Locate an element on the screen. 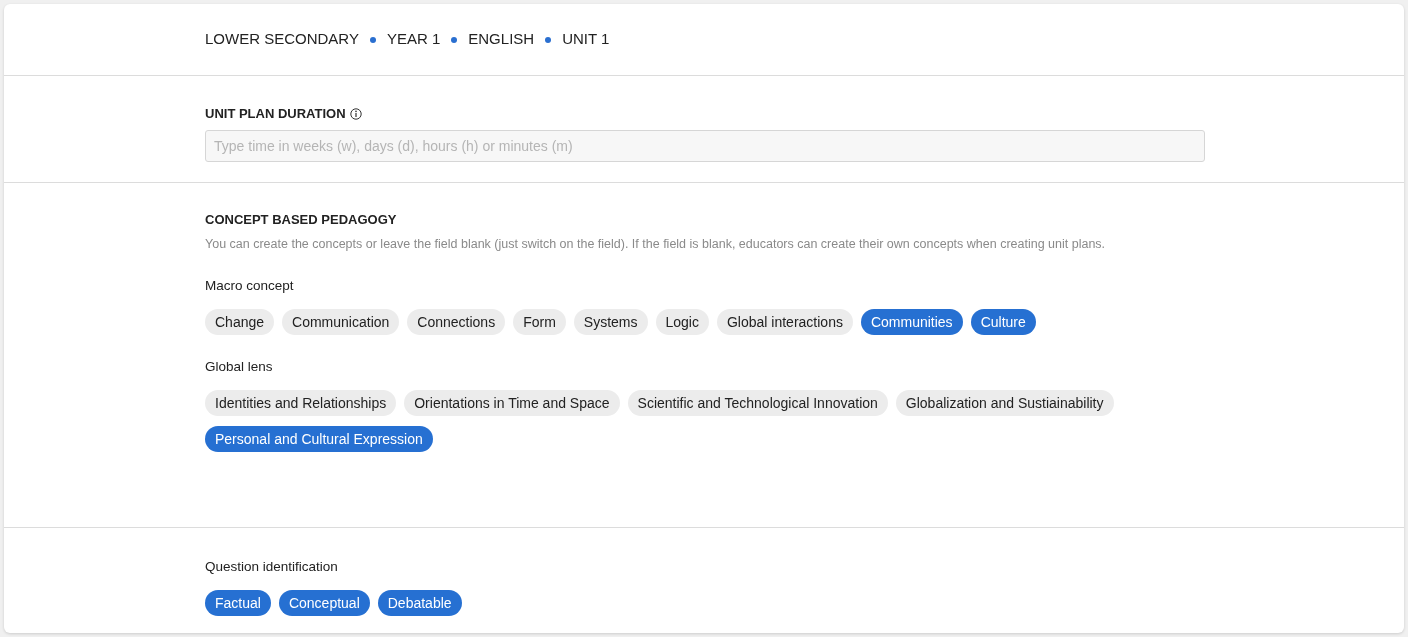  tag-chip: Connections is located at coordinates (456, 322).